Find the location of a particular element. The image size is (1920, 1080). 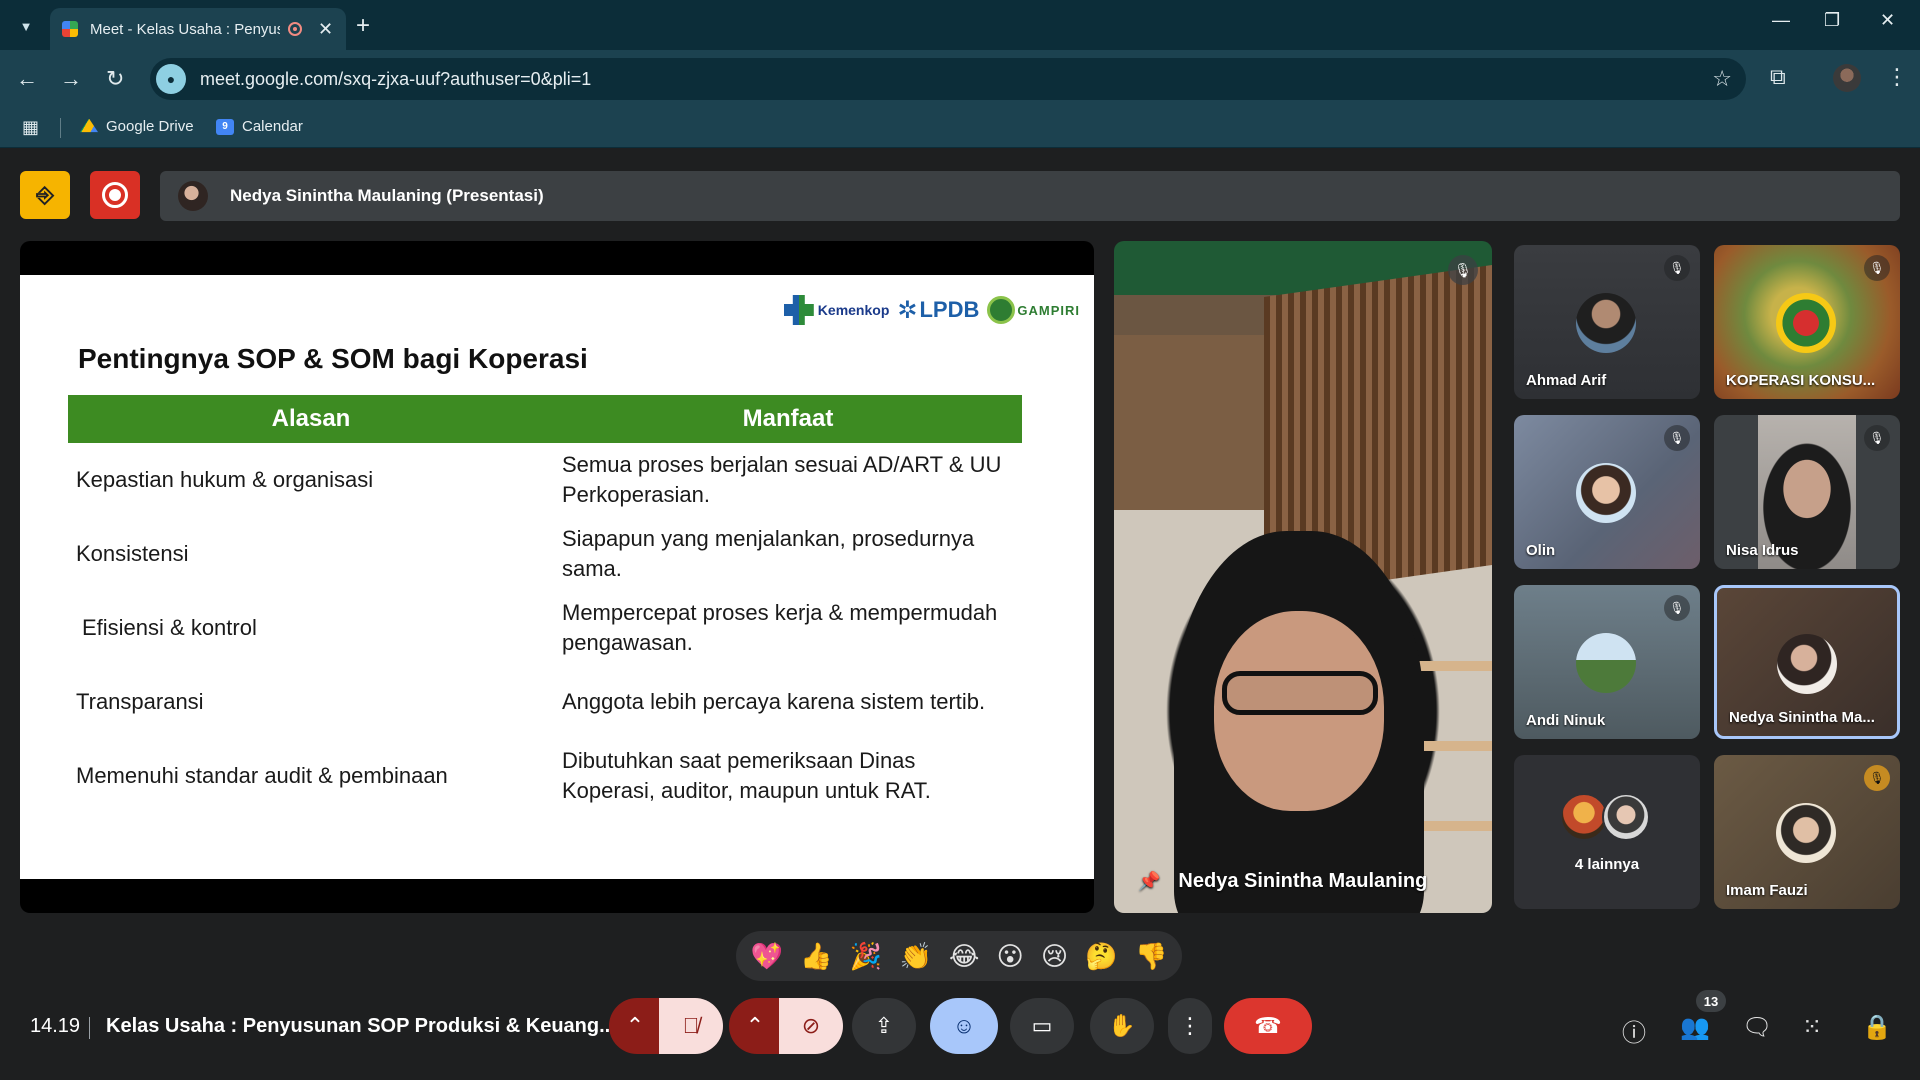

presenter-bar: Nedya Sinintha Maulaning (Presentasi) is located at coordinates (1030, 196).